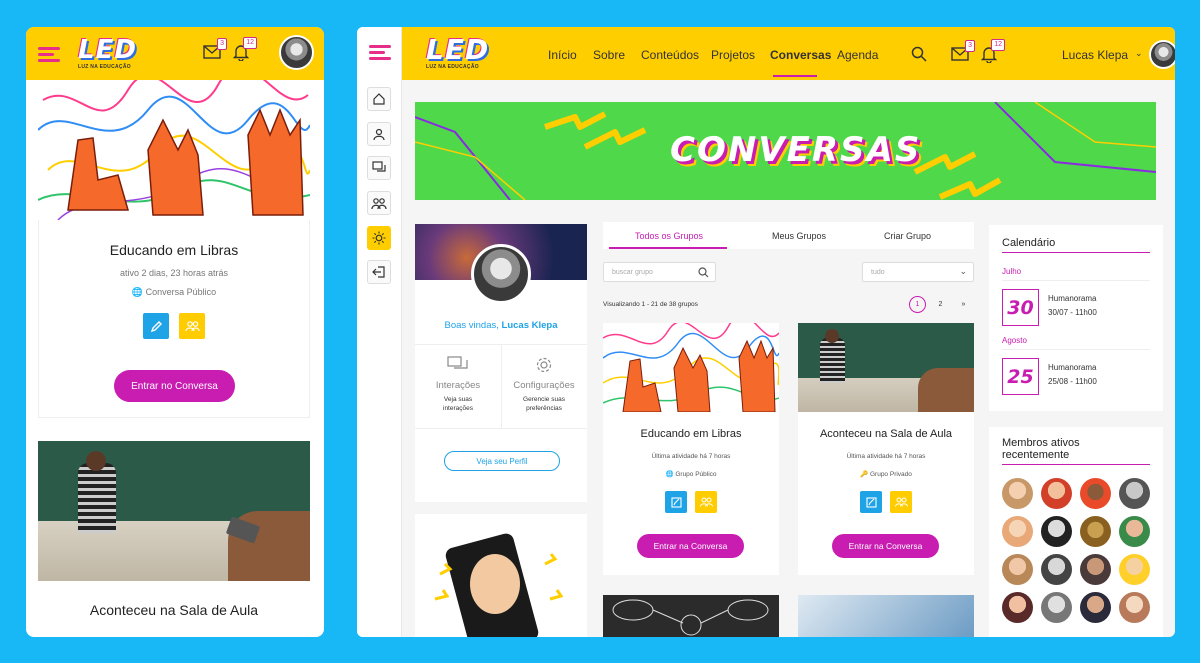  Describe the element at coordinates (670, 55) in the screenshot. I see `nav-conteudos: Conteúdos` at that location.